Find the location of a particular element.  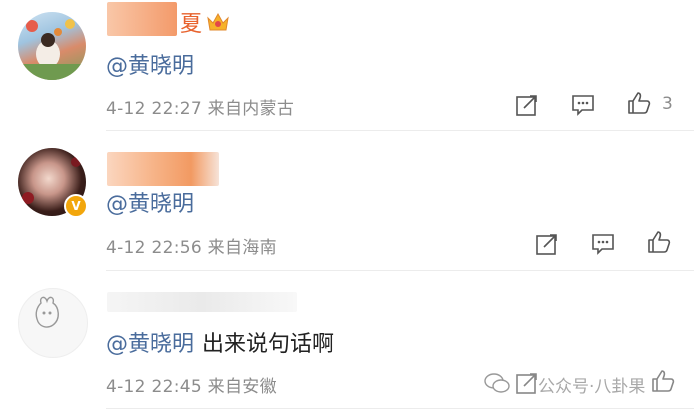

avatar-image is located at coordinates (47, 312).